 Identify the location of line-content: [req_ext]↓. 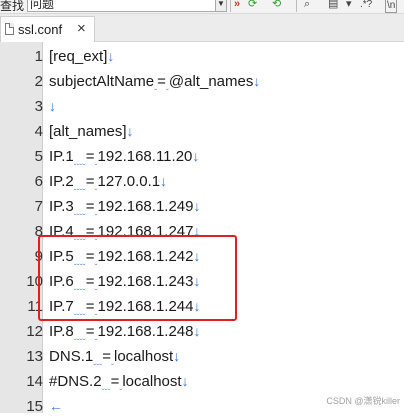
(81, 56).